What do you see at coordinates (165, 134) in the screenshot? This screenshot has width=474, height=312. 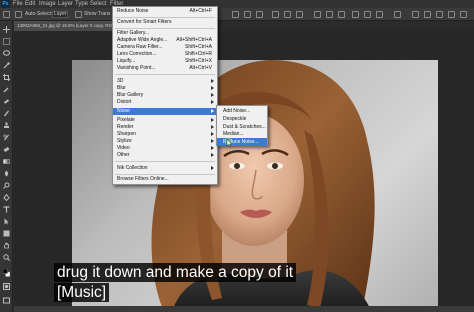 I see `menu-item-sharpen: Sharpen` at bounding box center [165, 134].